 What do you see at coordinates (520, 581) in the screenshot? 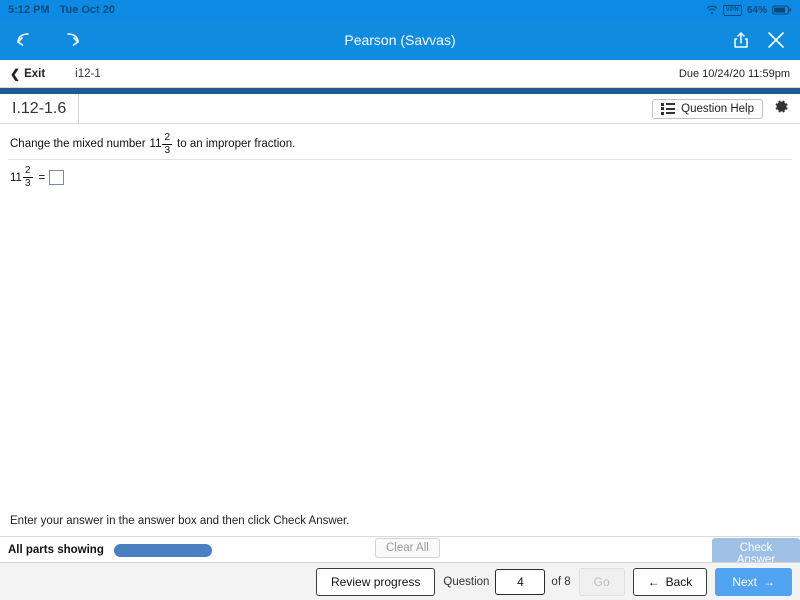
I see `question-number-input` at bounding box center [520, 581].